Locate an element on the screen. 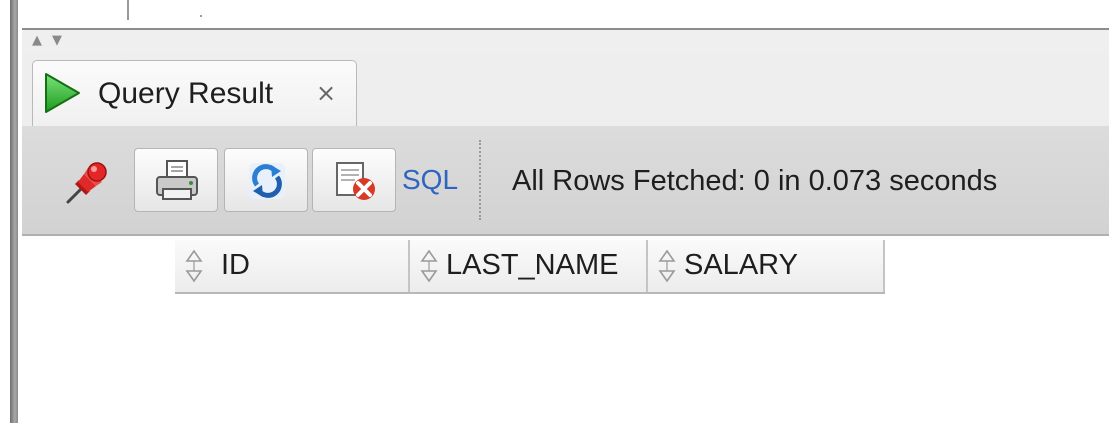  column-header-id: ID is located at coordinates (292, 266).